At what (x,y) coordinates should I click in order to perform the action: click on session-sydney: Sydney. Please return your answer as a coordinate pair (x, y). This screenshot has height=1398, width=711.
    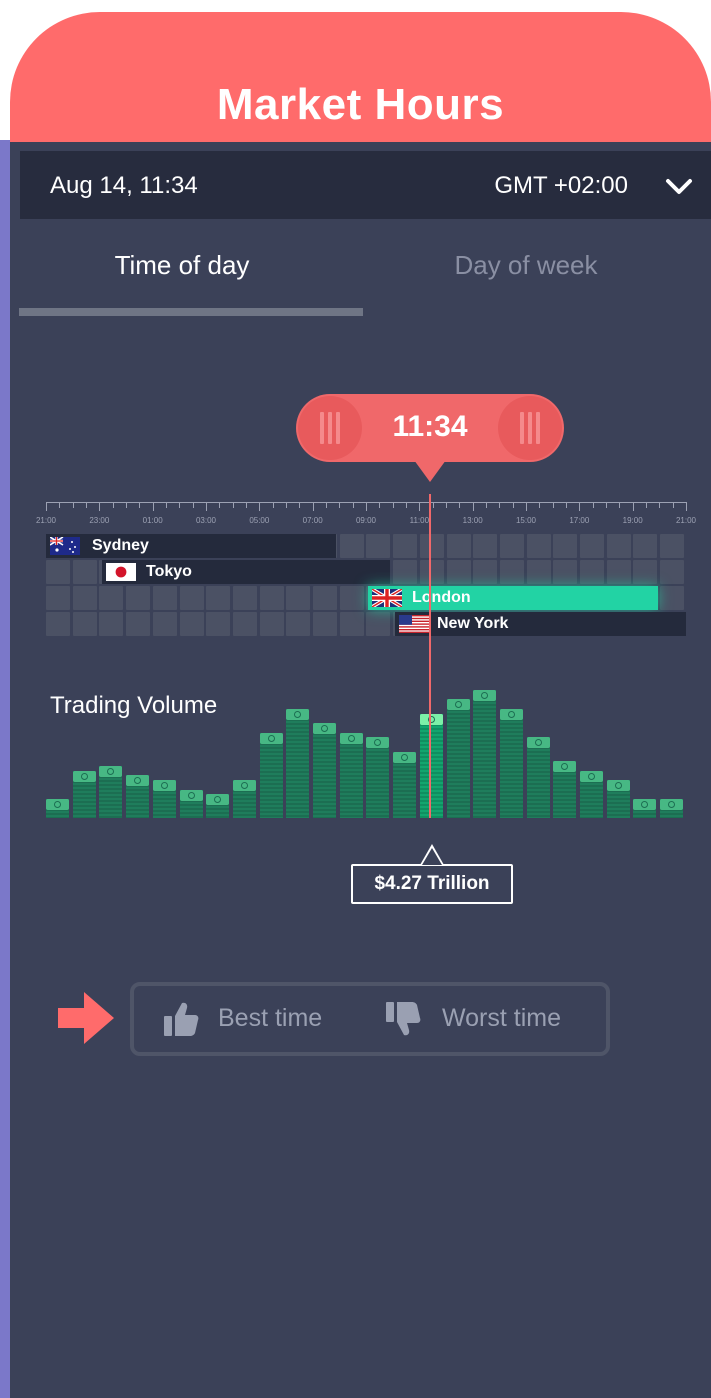
    Looking at the image, I should click on (191, 546).